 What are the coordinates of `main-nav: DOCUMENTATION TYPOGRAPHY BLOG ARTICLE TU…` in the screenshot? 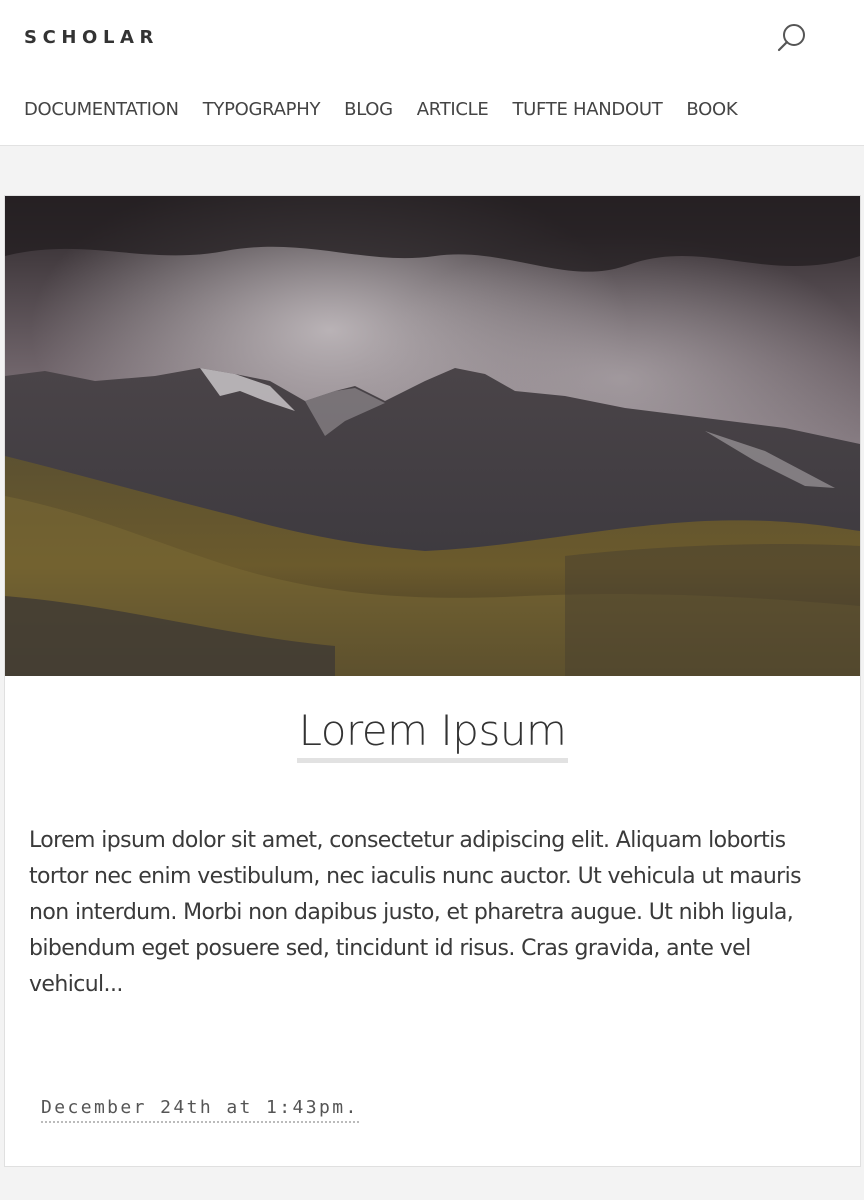 It's located at (392, 110).